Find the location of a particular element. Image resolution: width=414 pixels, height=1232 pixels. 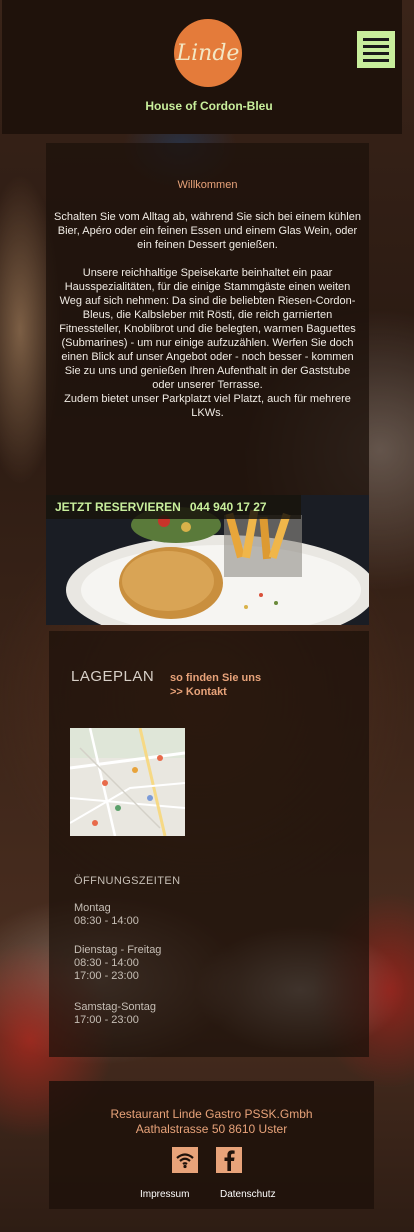

facebook-icon is located at coordinates (229, 1160).